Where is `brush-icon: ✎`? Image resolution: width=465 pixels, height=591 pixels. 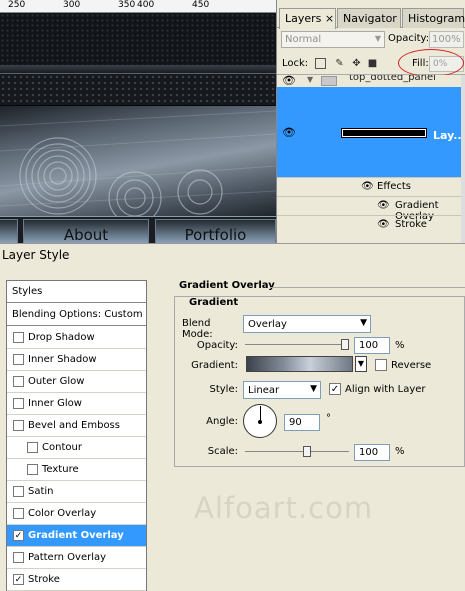
brush-icon: ✎ is located at coordinates (339, 63).